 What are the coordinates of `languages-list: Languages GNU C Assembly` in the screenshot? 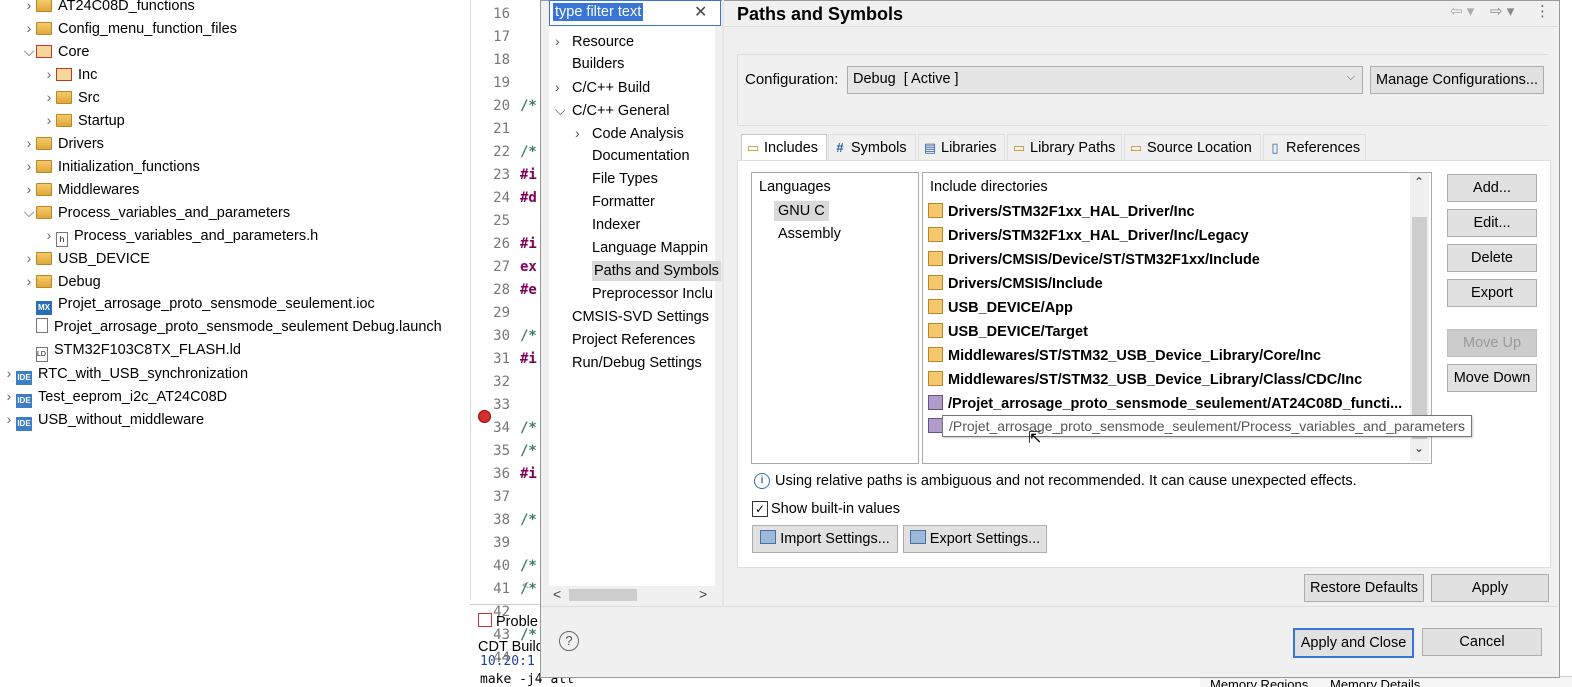 It's located at (835, 318).